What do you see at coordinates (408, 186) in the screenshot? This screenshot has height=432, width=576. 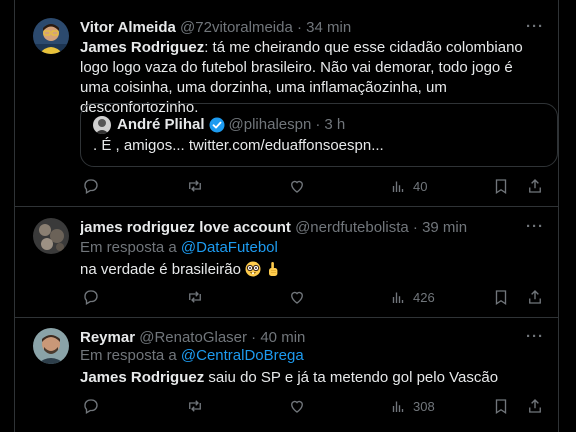 I see `views-button: 40` at bounding box center [408, 186].